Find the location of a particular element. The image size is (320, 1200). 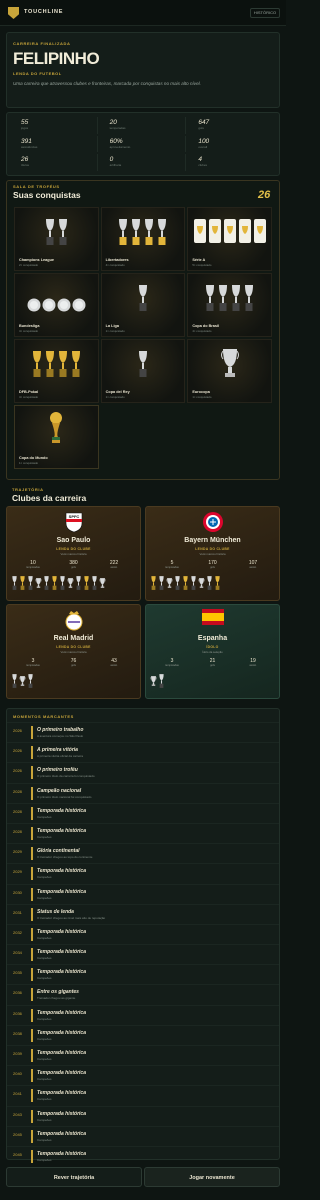

brand-name: TOUCHLINE is located at coordinates (44, 12).